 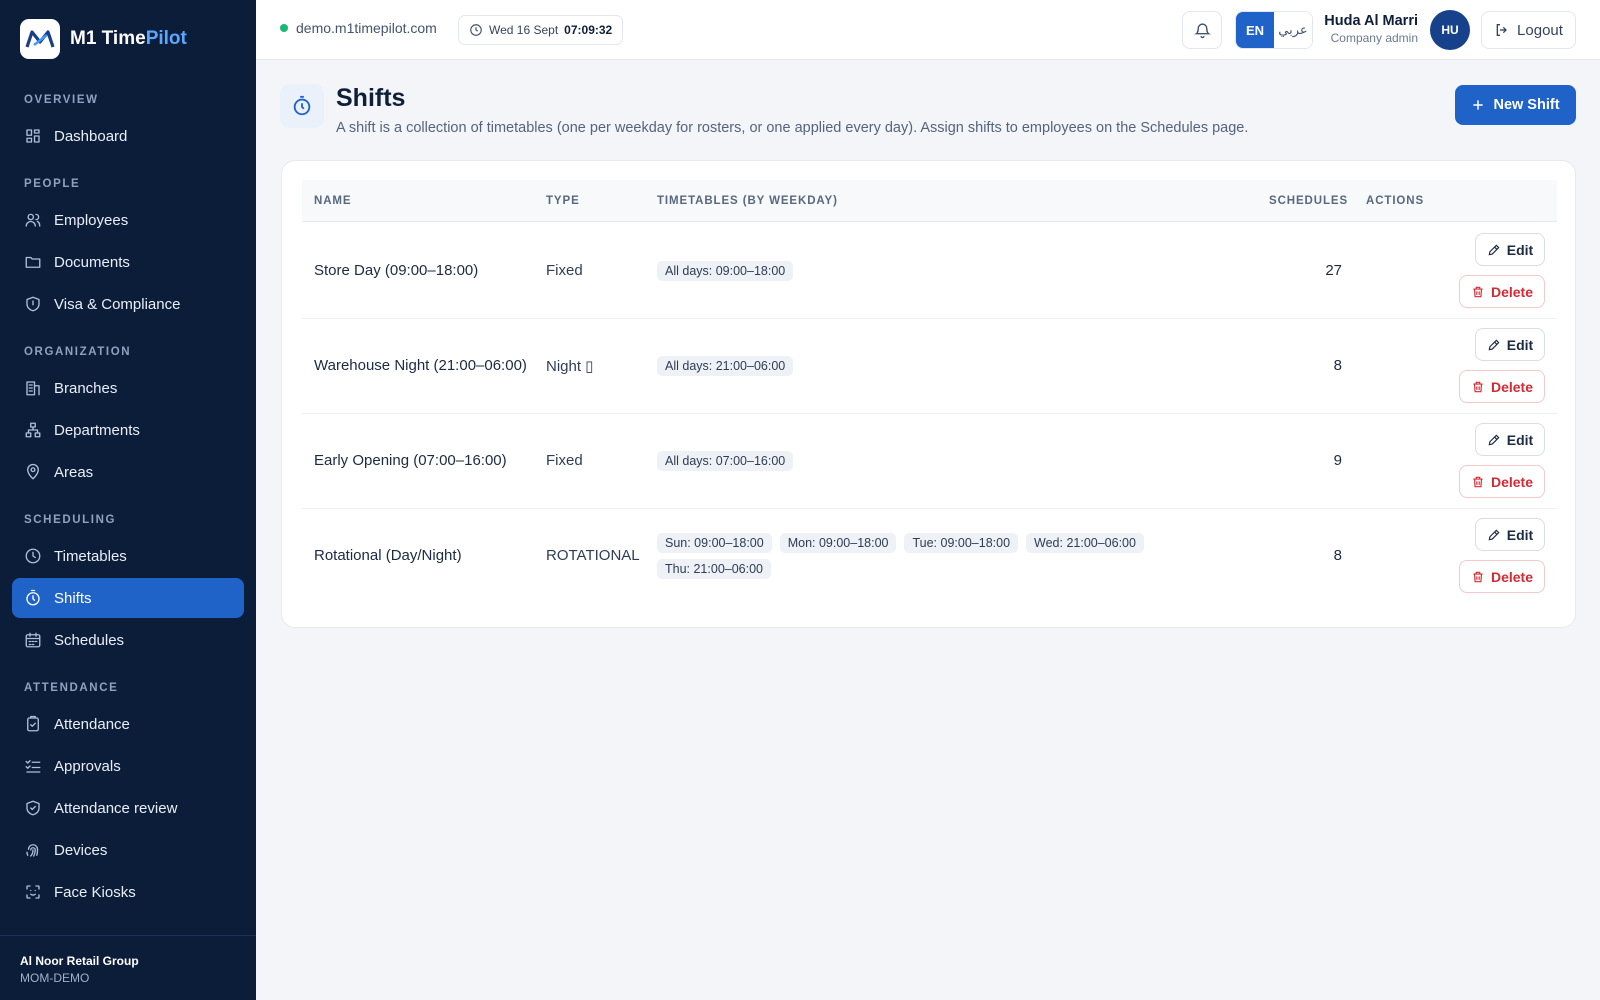 I want to click on hierarchy-icon, so click(x=33, y=430).